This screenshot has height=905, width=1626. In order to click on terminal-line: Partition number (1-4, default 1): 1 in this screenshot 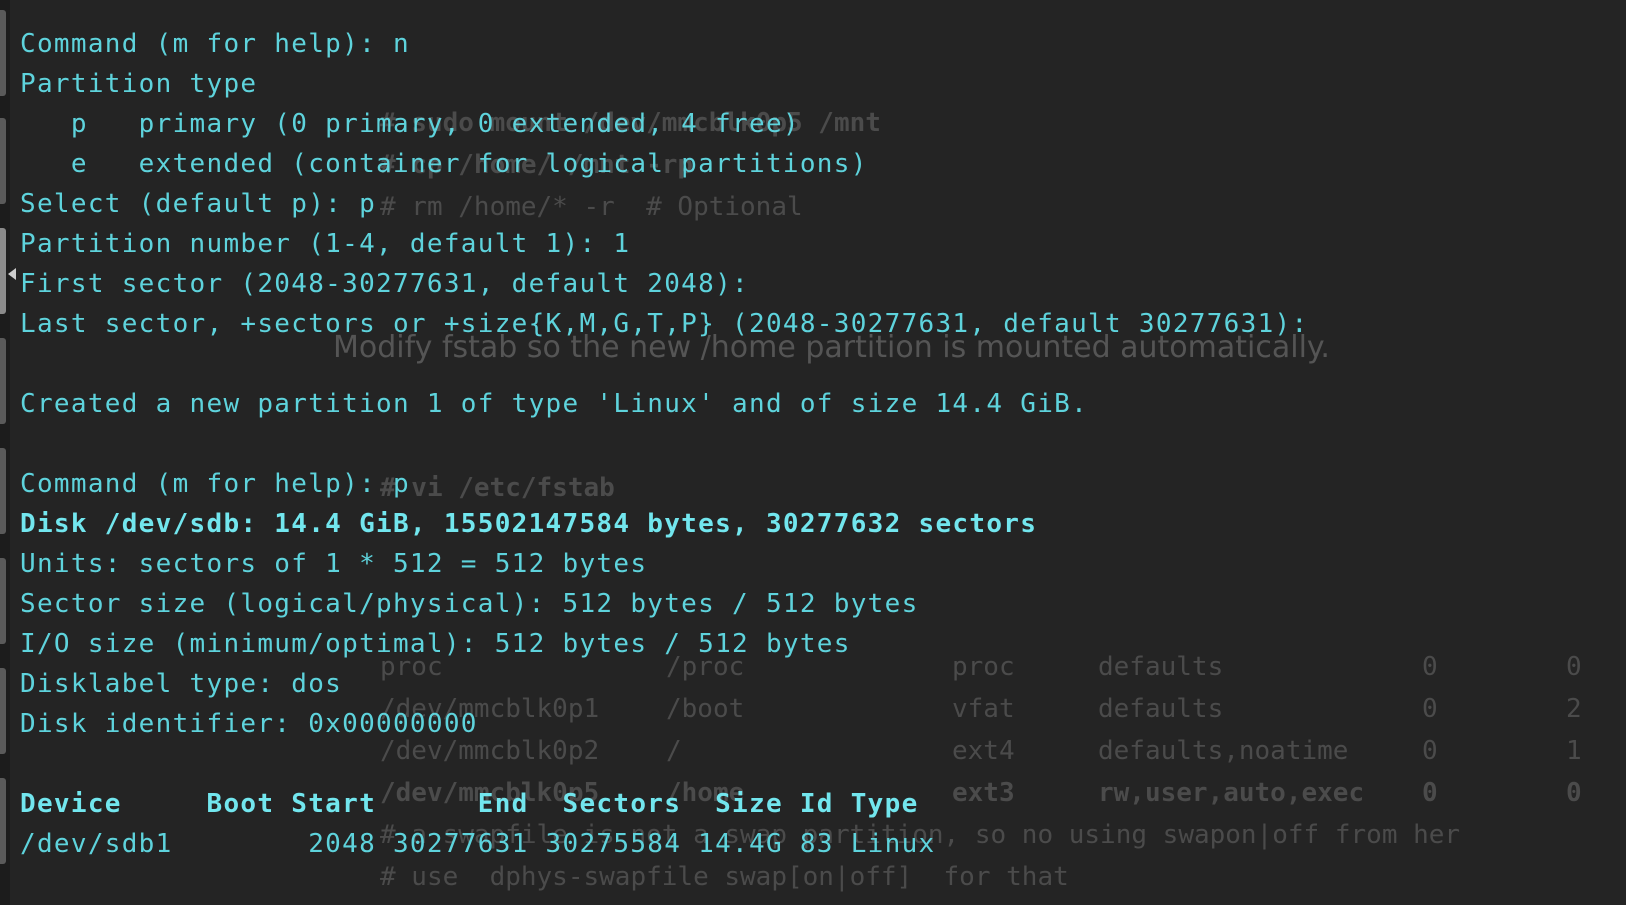, I will do `click(325, 244)`.